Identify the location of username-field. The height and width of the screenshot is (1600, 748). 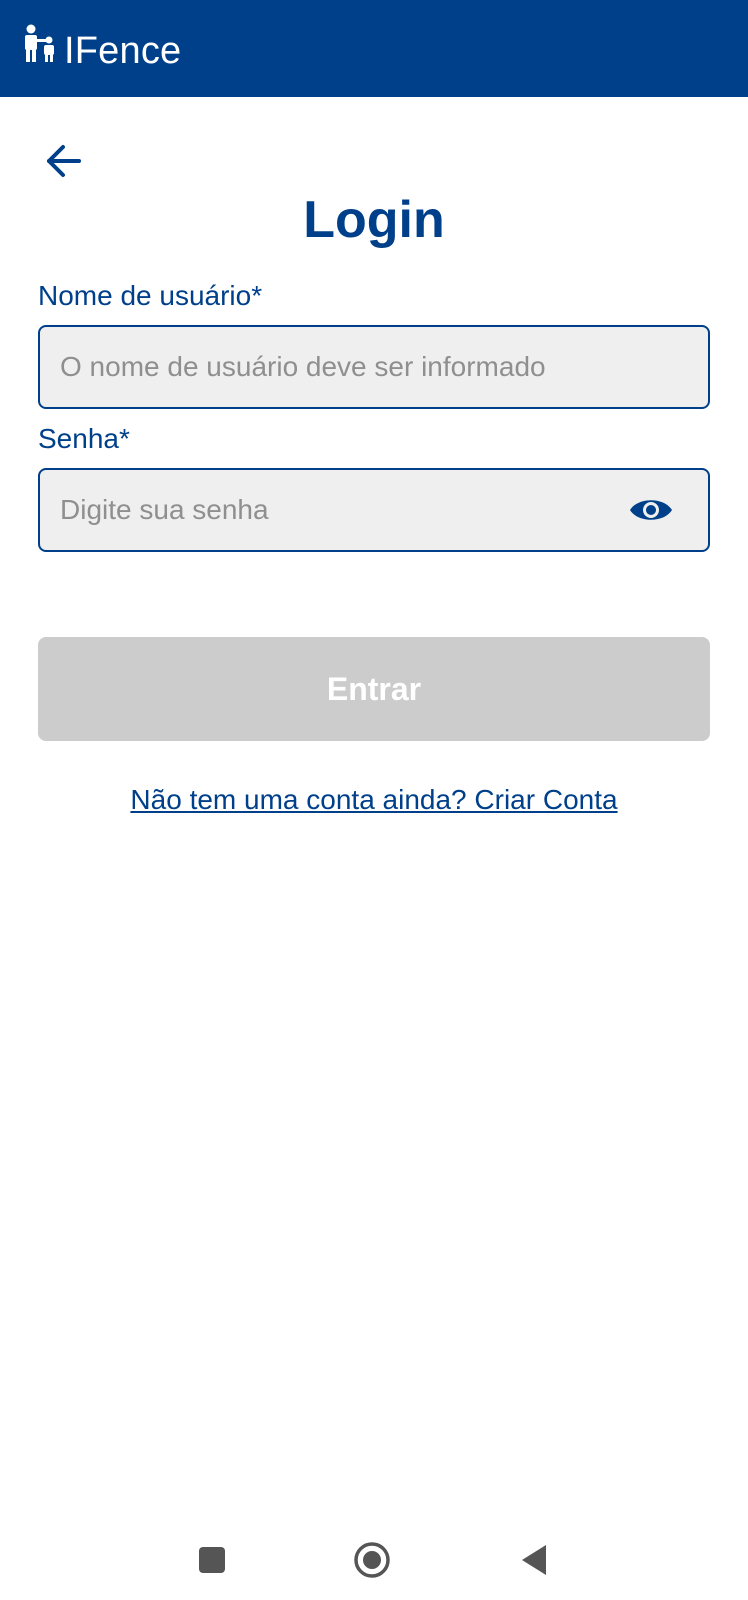
(374, 367).